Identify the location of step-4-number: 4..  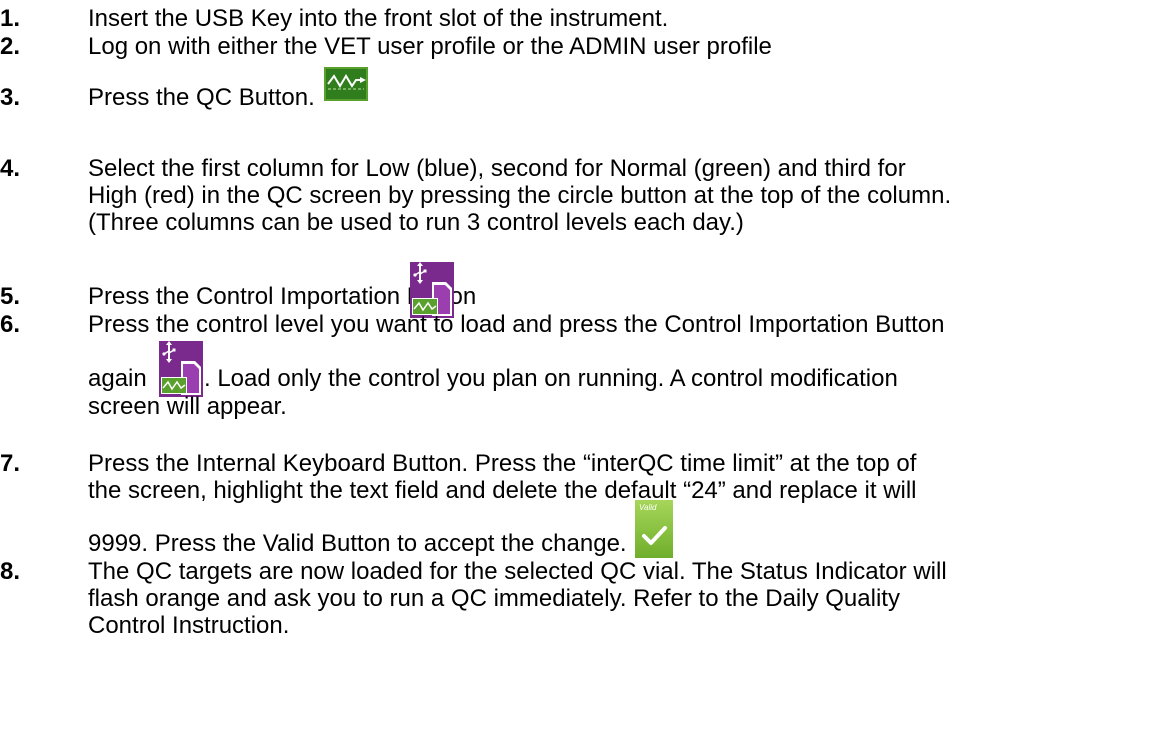
(10, 168).